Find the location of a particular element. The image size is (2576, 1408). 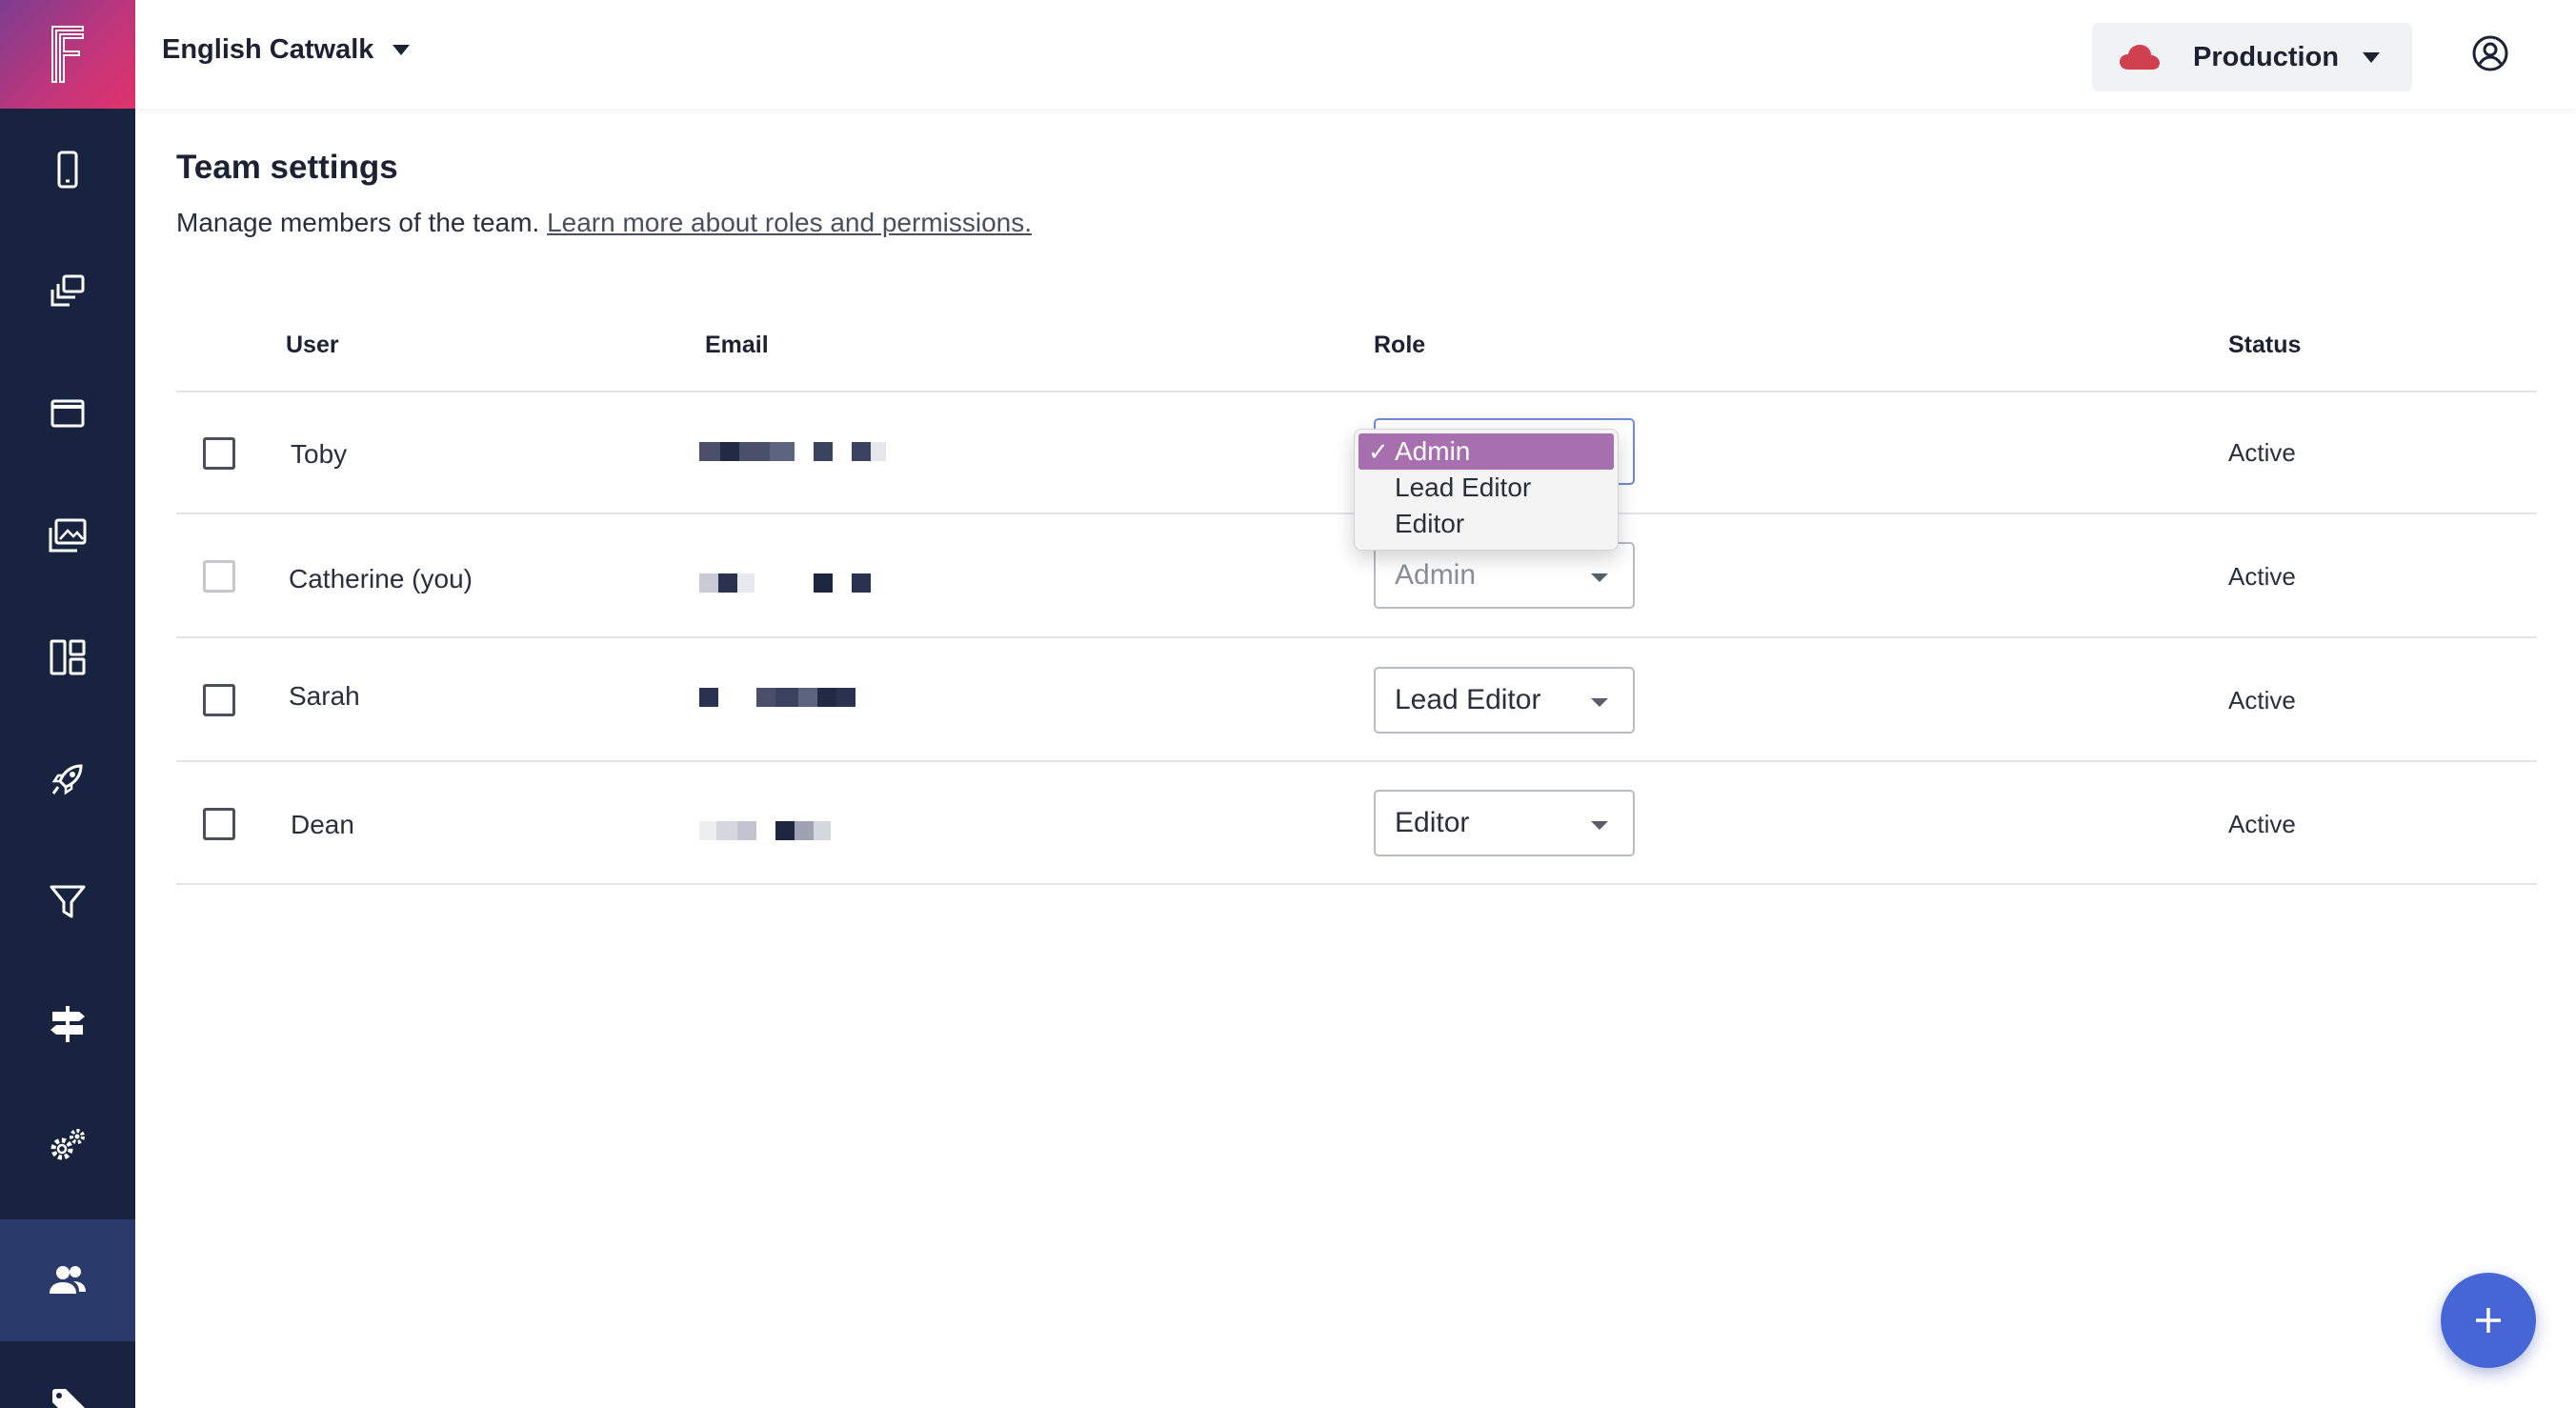

sidebar-item-mobile is located at coordinates (68, 170).